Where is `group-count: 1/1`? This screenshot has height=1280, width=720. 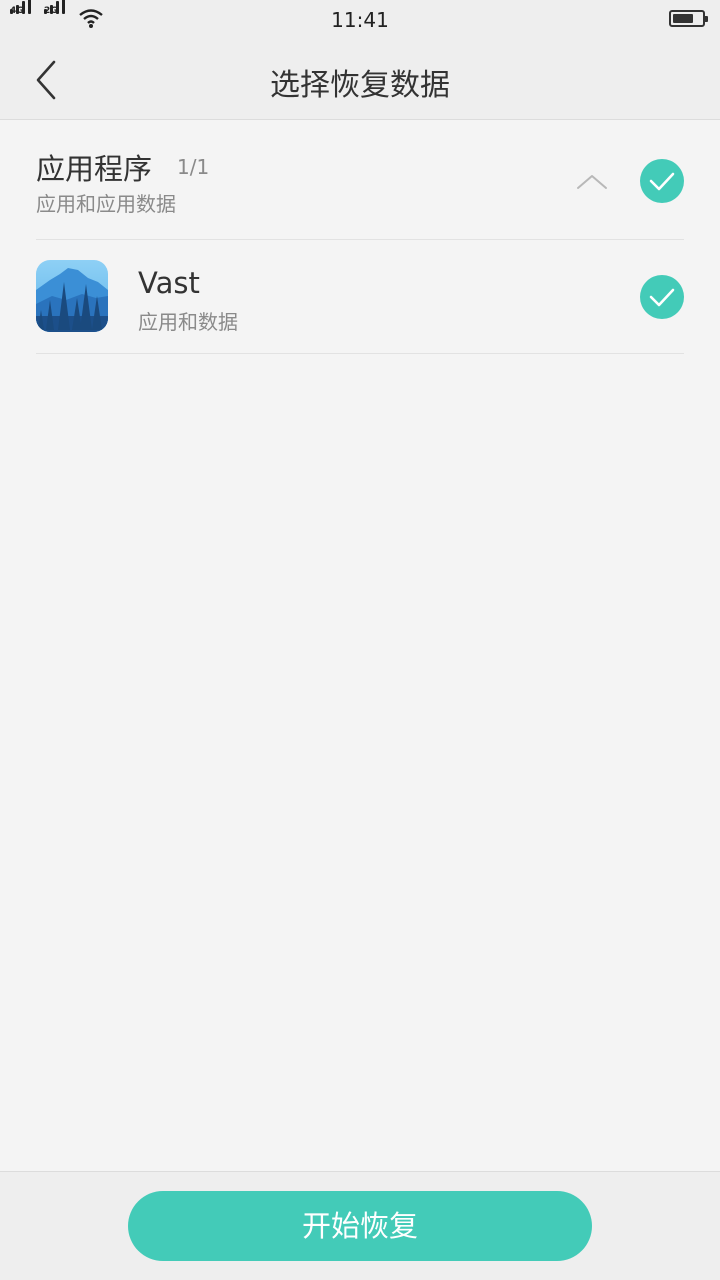
group-count: 1/1 is located at coordinates (193, 167).